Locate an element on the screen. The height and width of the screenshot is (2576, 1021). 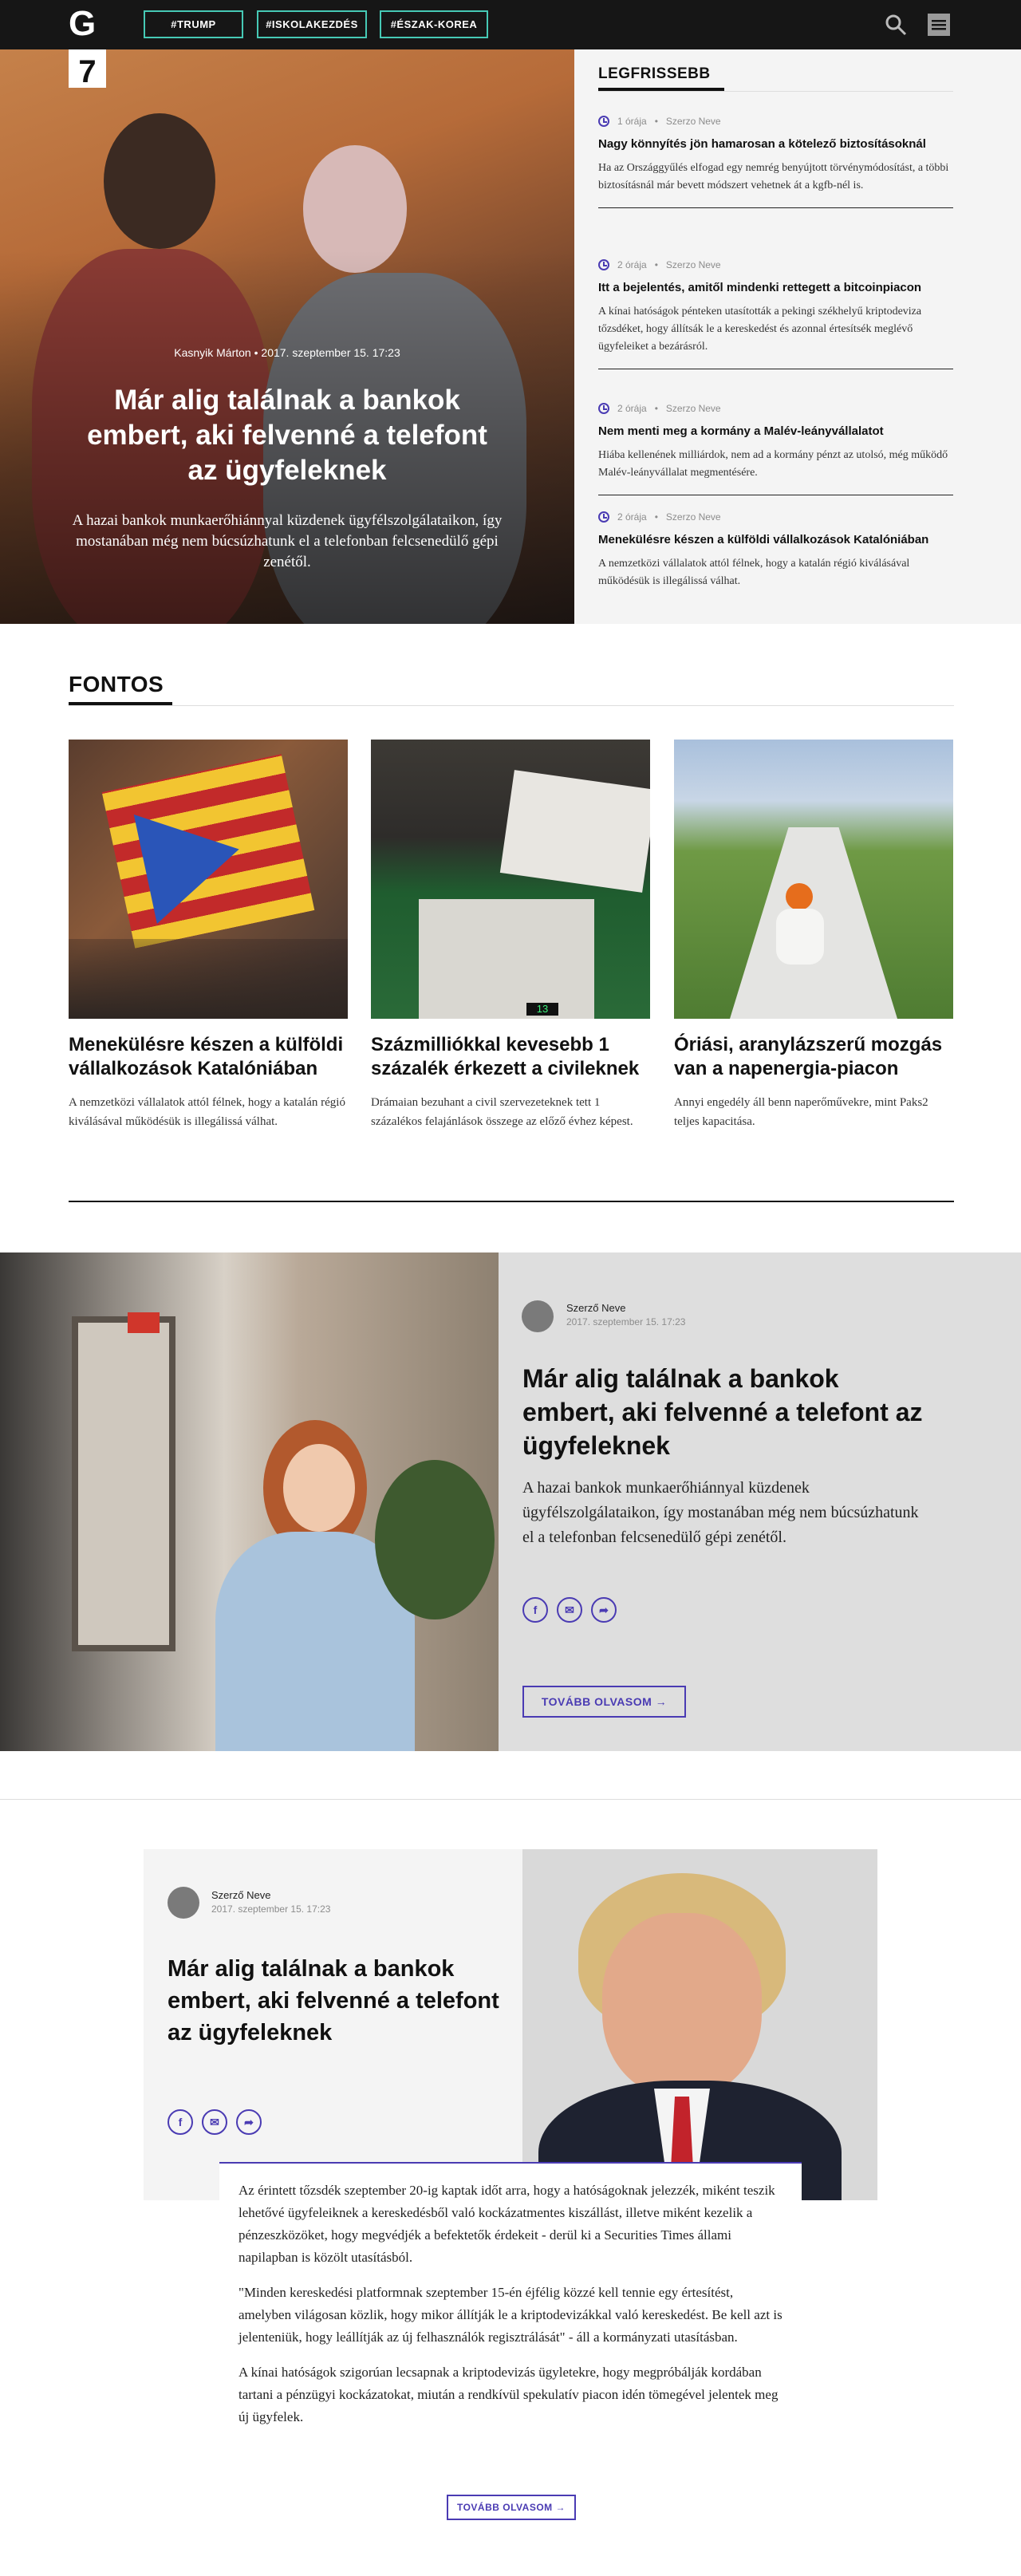
card-image-ballot: 13 is located at coordinates (510, 879).